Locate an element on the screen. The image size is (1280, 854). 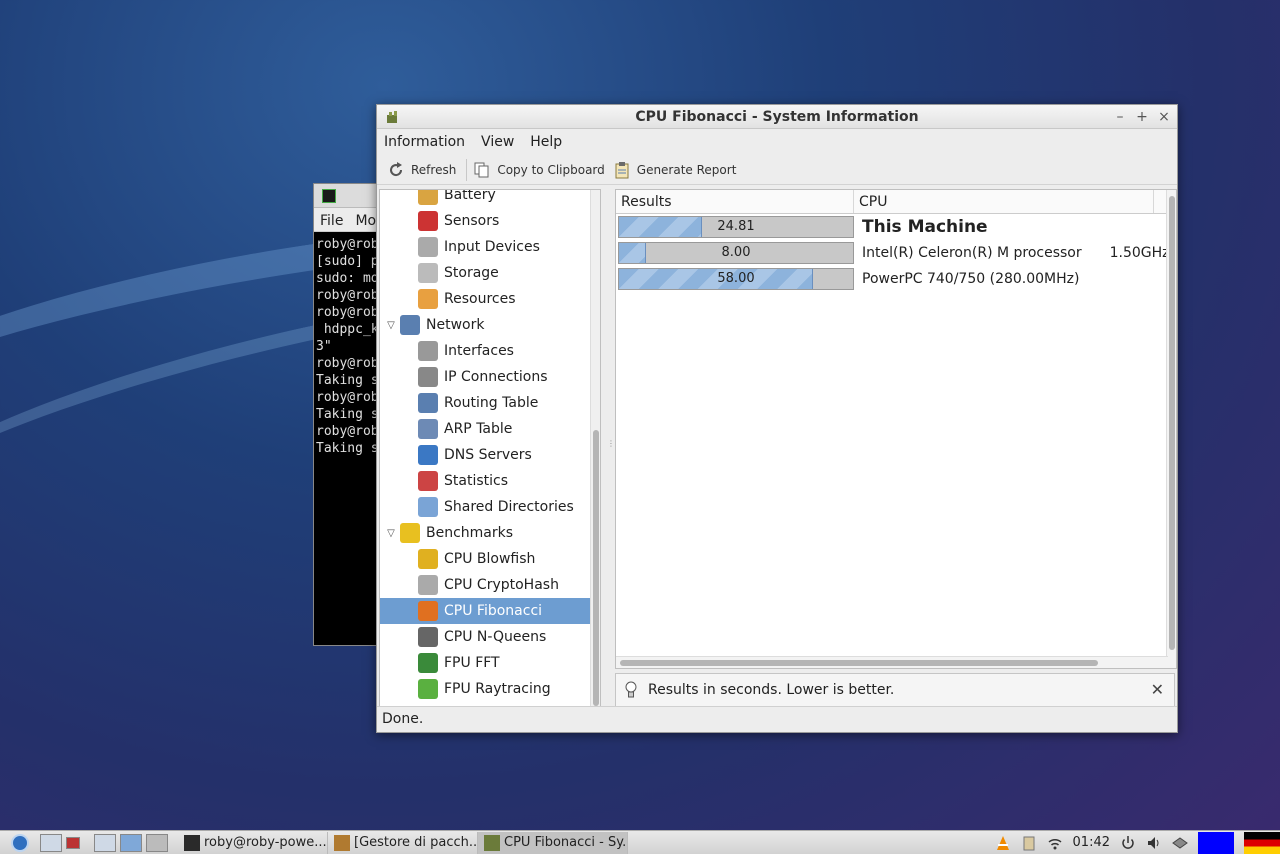
result-value: 58.00 is located at coordinates (736, 278).